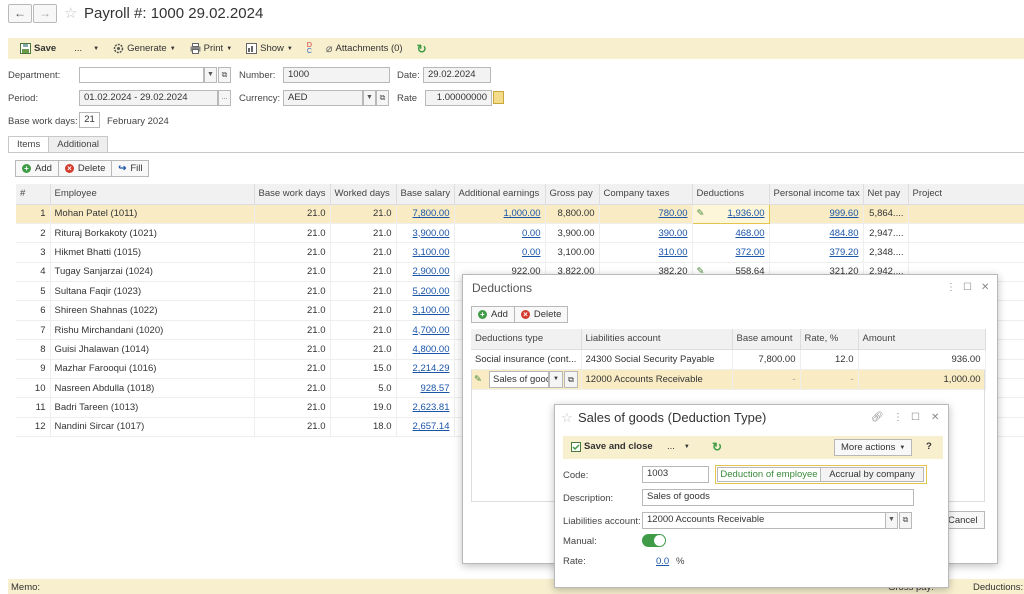 Image resolution: width=1024 pixels, height=594 pixels. What do you see at coordinates (152, 194) in the screenshot?
I see `grid-col-employee: Employee` at bounding box center [152, 194].